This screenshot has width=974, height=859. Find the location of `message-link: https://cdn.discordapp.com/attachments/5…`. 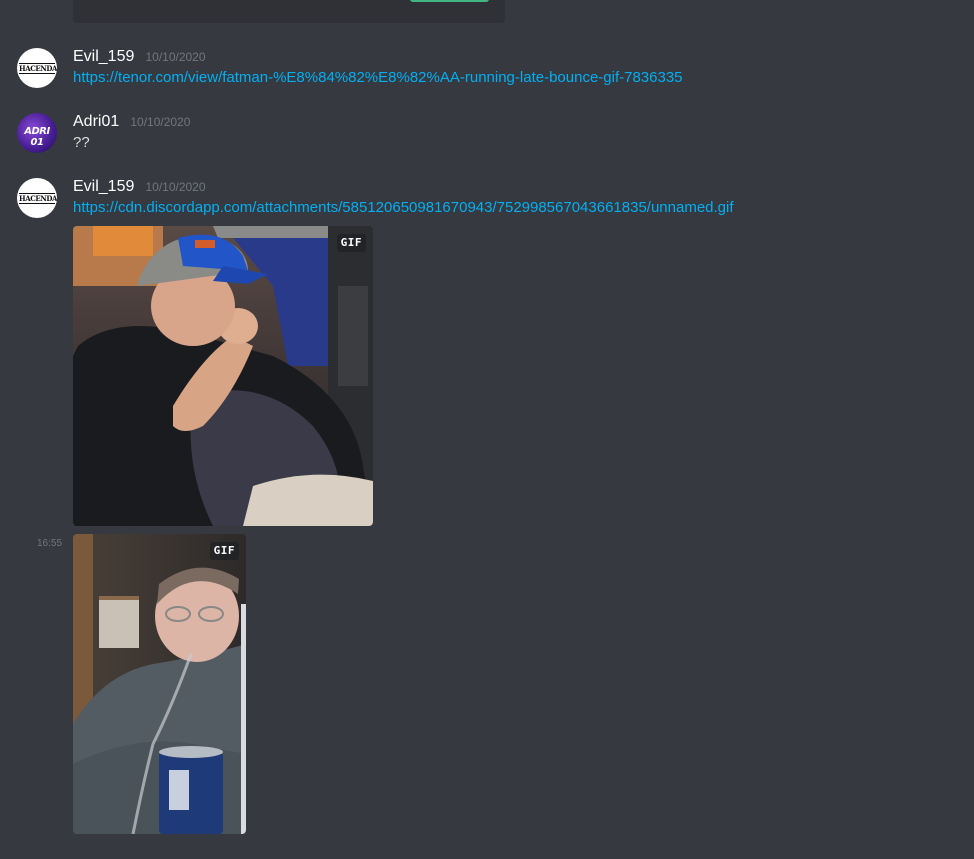

message-link: https://cdn.discordapp.com/attachments/5… is located at coordinates (403, 207).